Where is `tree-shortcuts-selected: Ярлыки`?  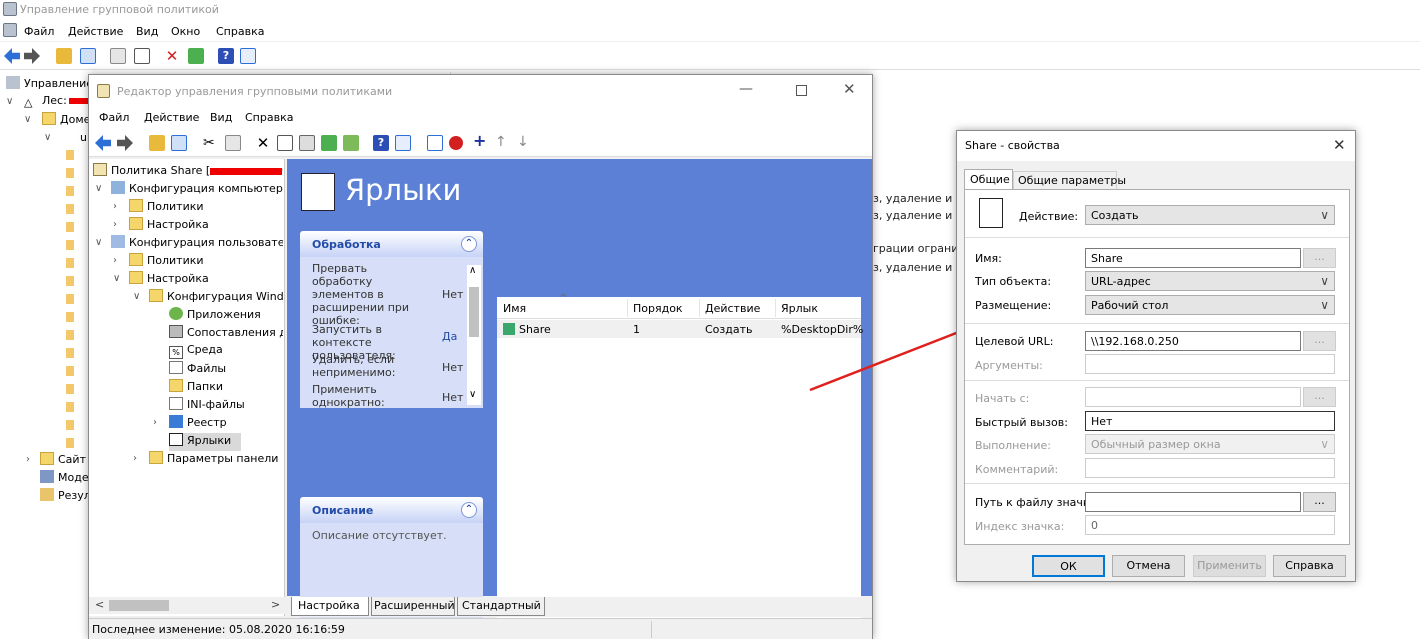 tree-shortcuts-selected: Ярлыки is located at coordinates (205, 442).